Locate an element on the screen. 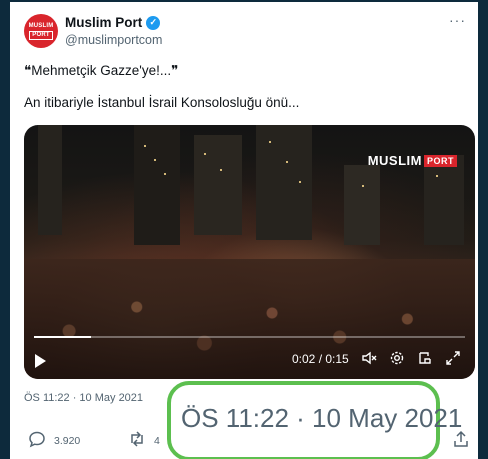 The height and width of the screenshot is (459, 488). timestamp-zoom-callout: ÖS 11:22 · 10 May 2021 is located at coordinates (314, 420).